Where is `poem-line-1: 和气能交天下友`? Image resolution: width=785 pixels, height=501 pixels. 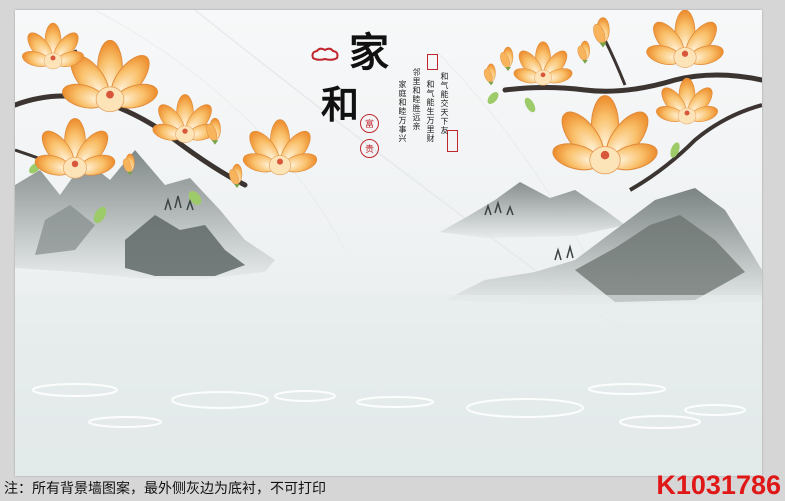
poem-line-1: 和气能交天下友 is located at coordinates (444, 103).